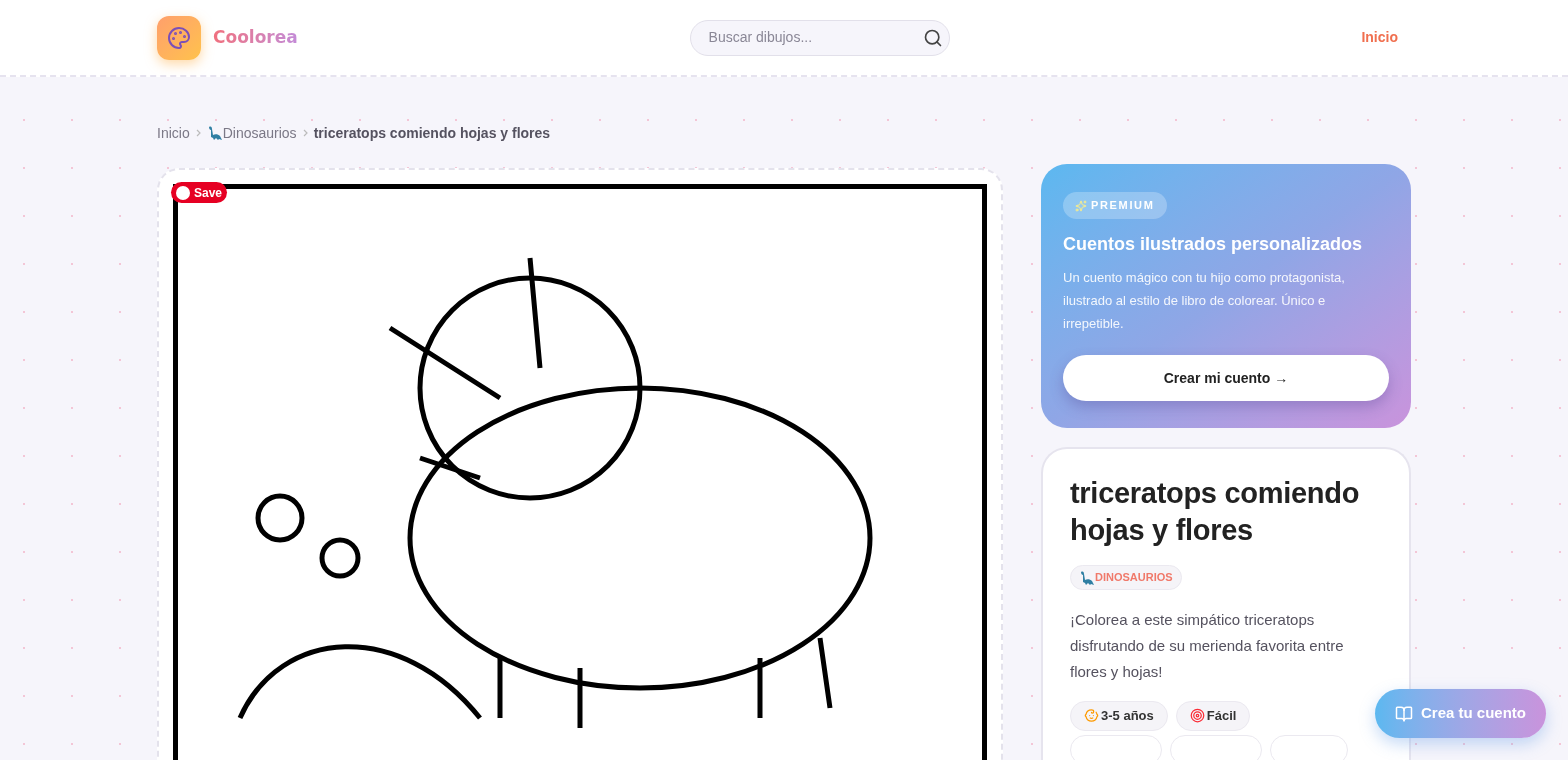  What do you see at coordinates (1213, 244) in the screenshot?
I see `premium-title: Cuentos ilustrados personalizados` at bounding box center [1213, 244].